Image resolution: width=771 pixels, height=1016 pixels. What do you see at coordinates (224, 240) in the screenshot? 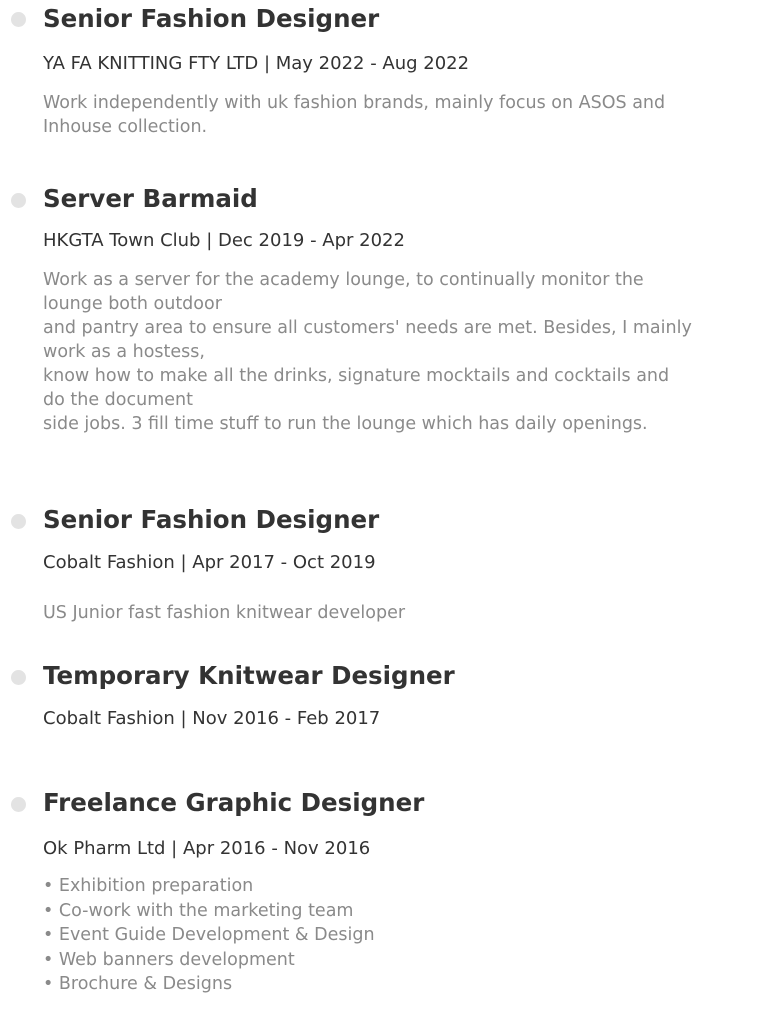
I see `employer-and-dates: HKGTA Town Club | Dec 2019 - Apr 2022` at bounding box center [224, 240].